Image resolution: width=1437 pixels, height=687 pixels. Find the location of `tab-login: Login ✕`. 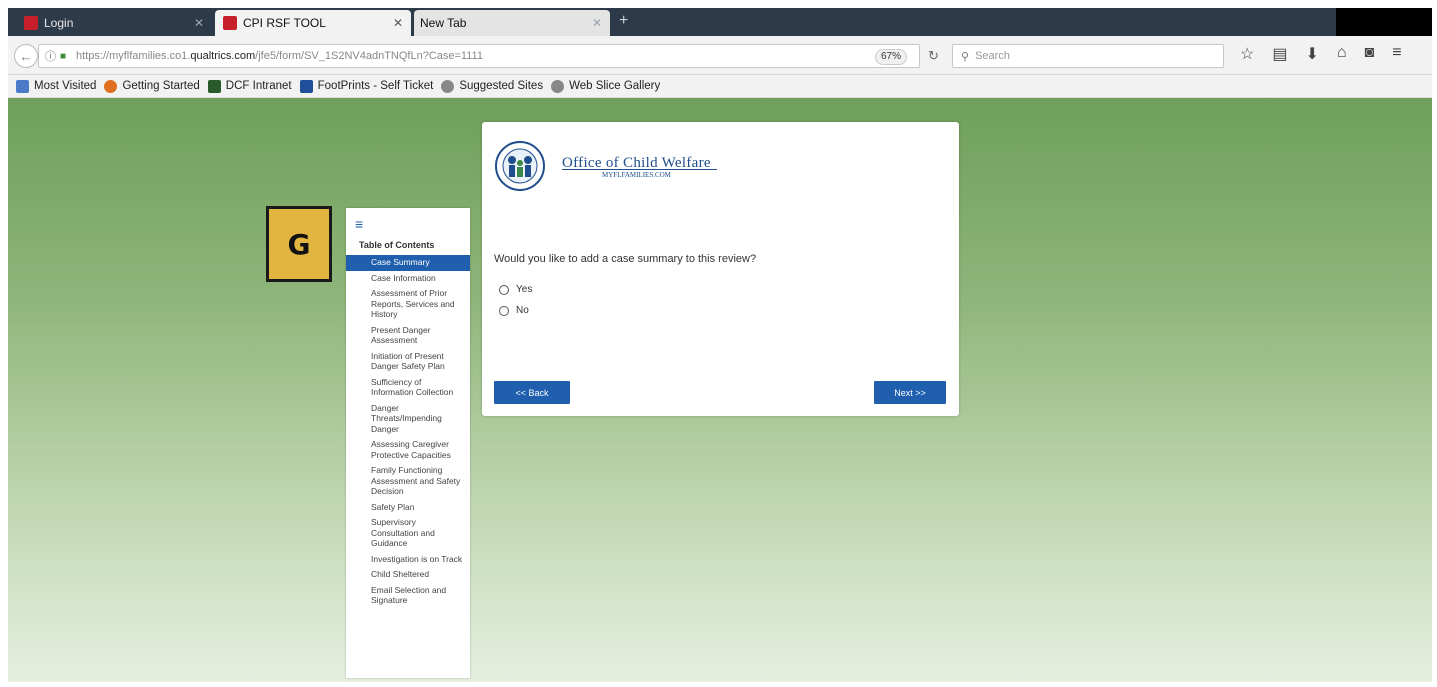

tab-login: Login ✕ is located at coordinates (114, 23).